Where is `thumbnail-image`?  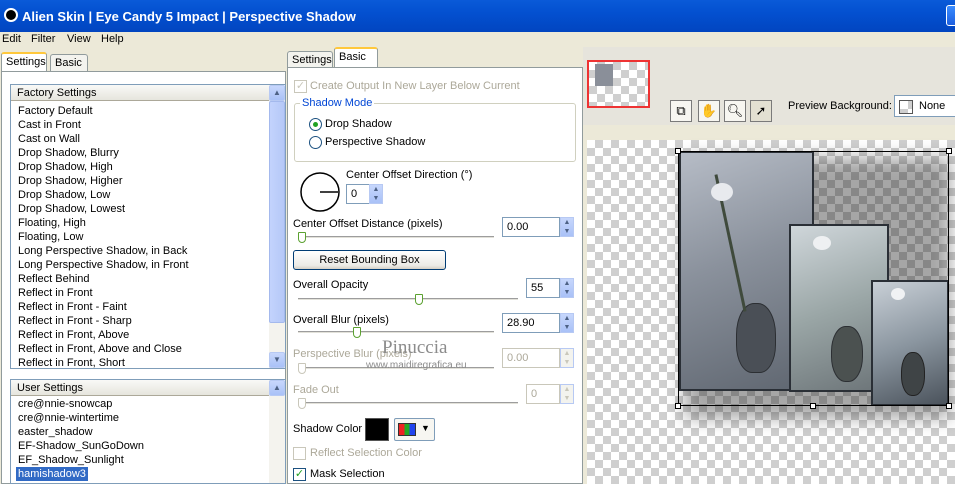
thumbnail-image is located at coordinates (604, 75).